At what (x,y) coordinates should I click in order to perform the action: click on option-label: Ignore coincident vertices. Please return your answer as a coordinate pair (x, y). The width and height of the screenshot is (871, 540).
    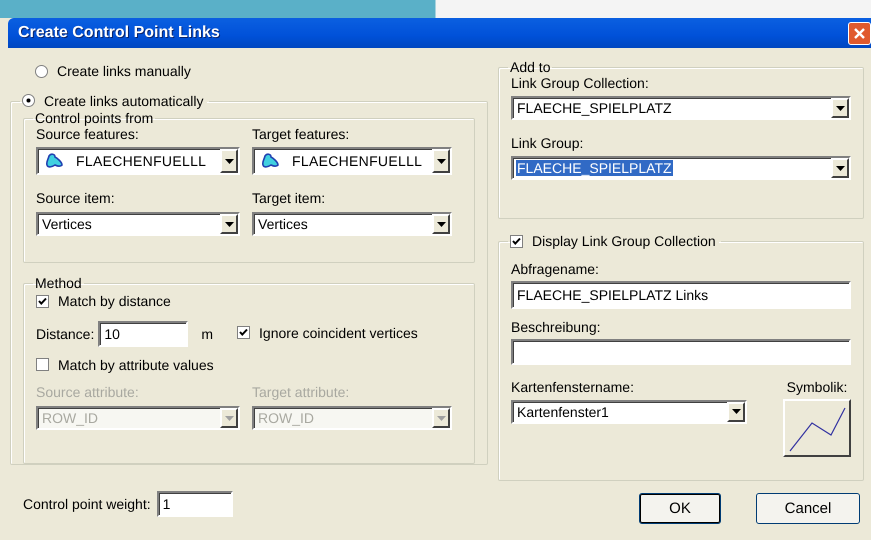
    Looking at the image, I should click on (338, 332).